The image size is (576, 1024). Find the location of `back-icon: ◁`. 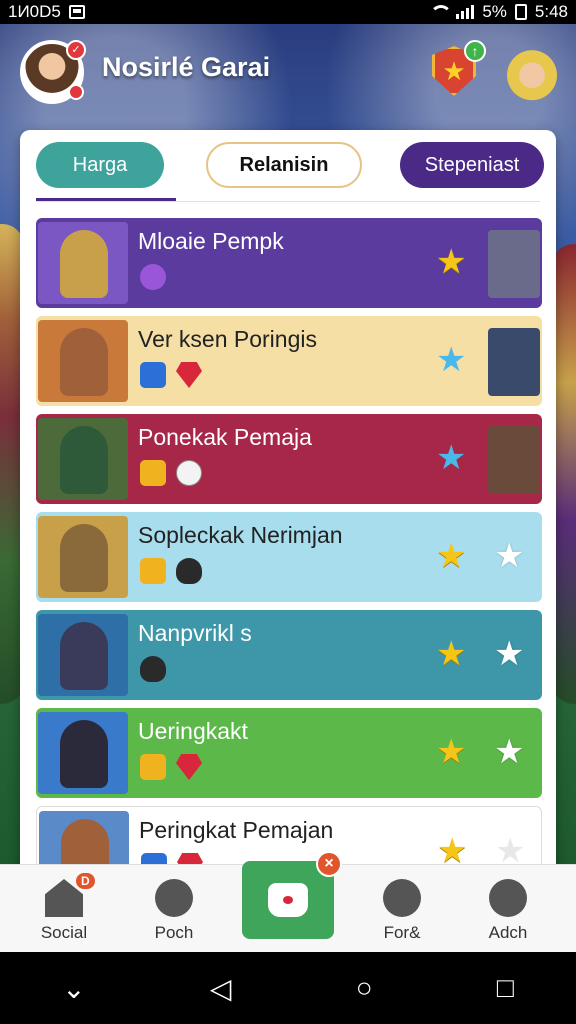

back-icon: ◁ is located at coordinates (221, 988).